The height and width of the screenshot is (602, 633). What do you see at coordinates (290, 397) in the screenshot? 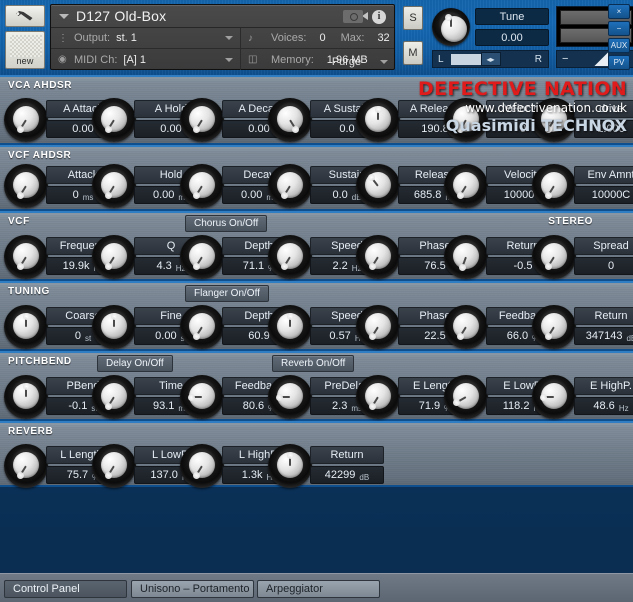
I see `knob-predelay` at bounding box center [290, 397].